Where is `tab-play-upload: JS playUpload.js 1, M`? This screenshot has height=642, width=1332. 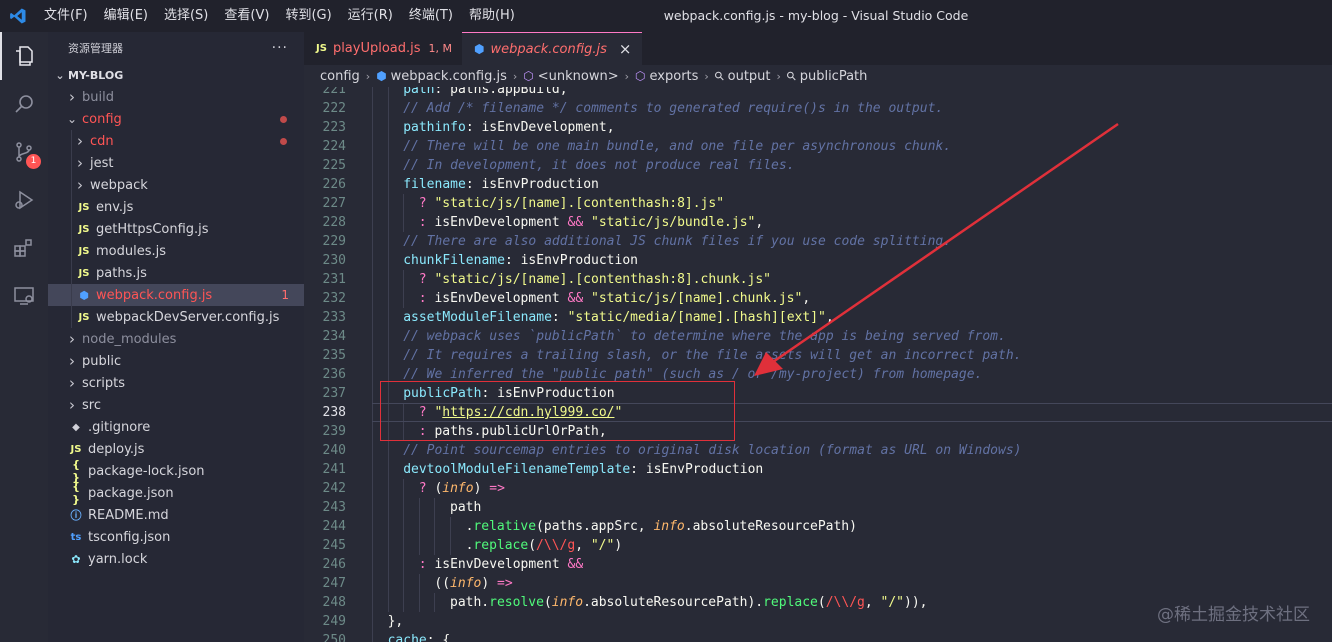 tab-play-upload: JS playUpload.js 1, M is located at coordinates (383, 48).